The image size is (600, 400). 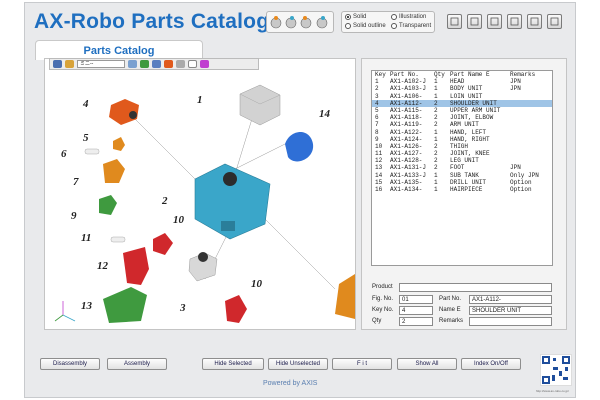 What do you see at coordinates (454, 21) in the screenshot?
I see `view-front-button` at bounding box center [454, 21].